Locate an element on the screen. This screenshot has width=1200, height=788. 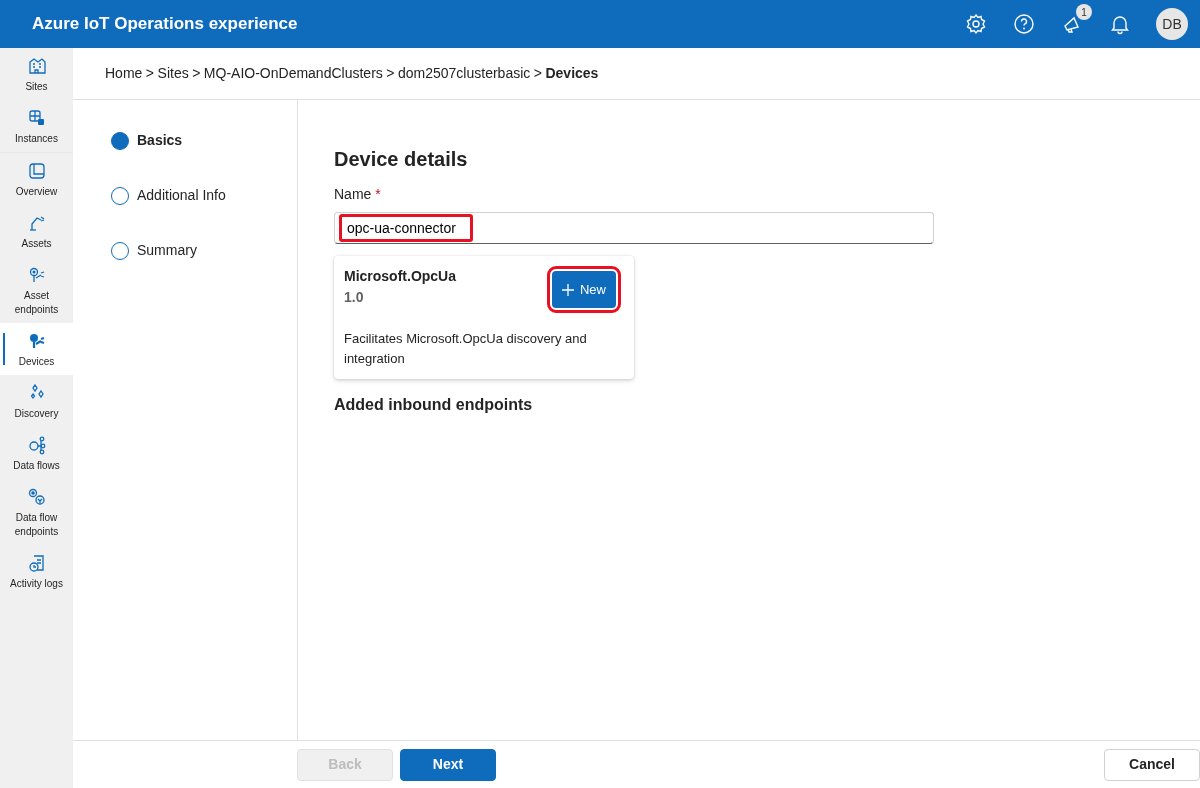
wizard-step: Additional Info is located at coordinates (168, 195).